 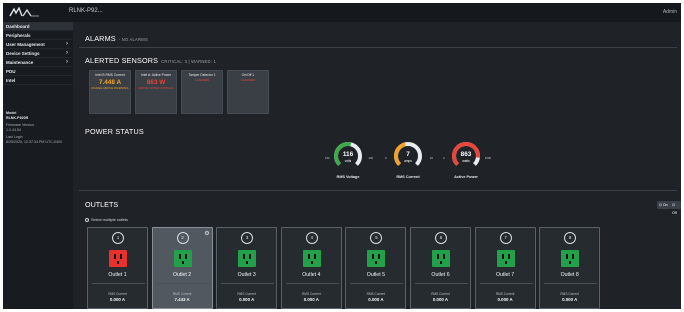 I want to click on gauge-unit: amps, so click(x=408, y=161).